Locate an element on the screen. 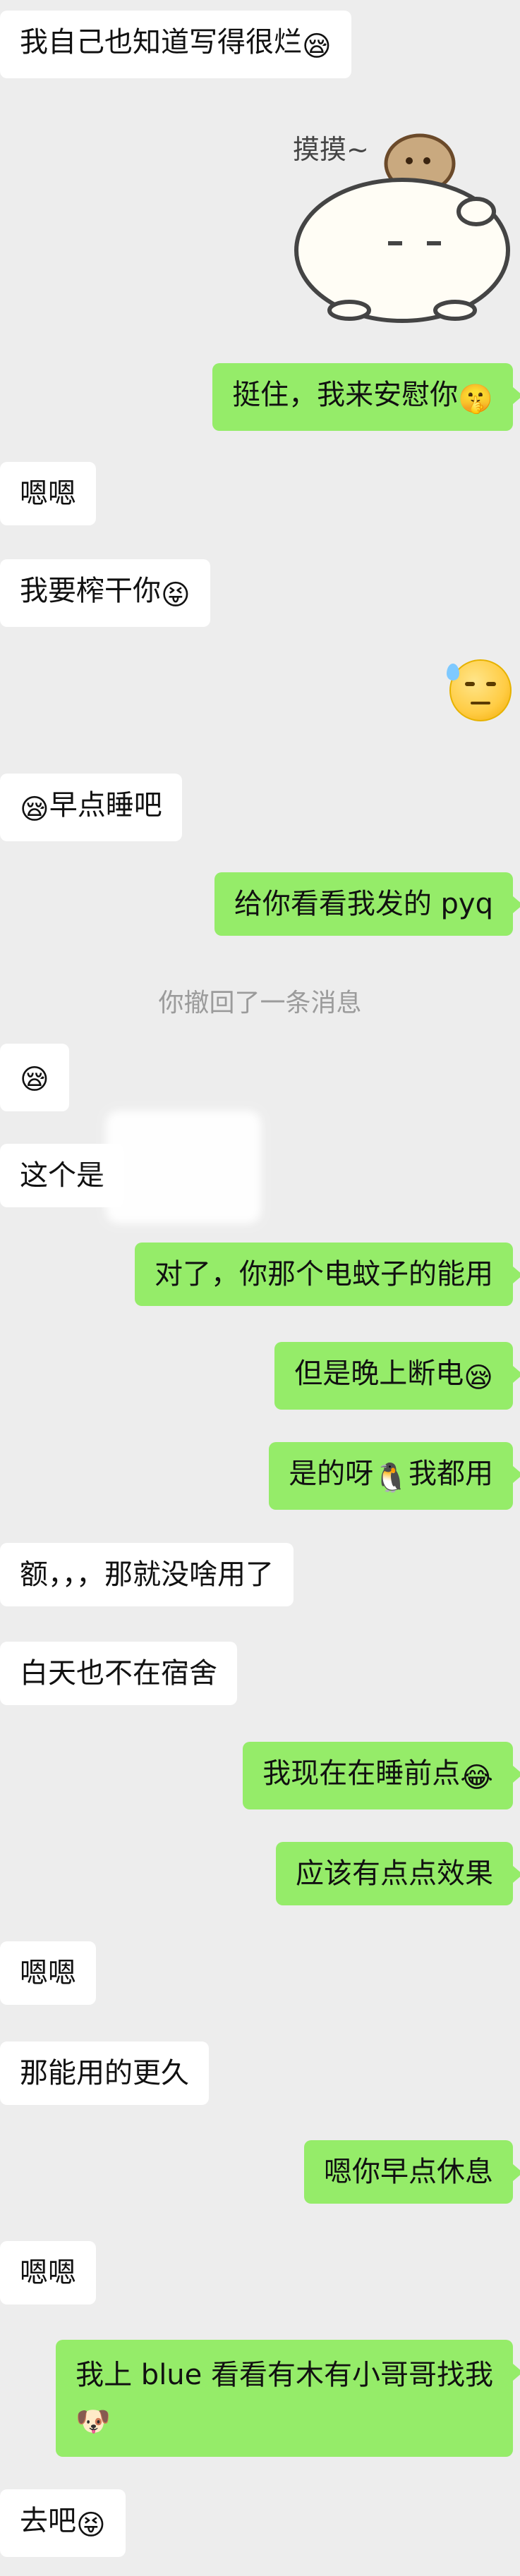 Image resolution: width=520 pixels, height=2576 pixels. message-text: 是的呀 is located at coordinates (331, 1474).